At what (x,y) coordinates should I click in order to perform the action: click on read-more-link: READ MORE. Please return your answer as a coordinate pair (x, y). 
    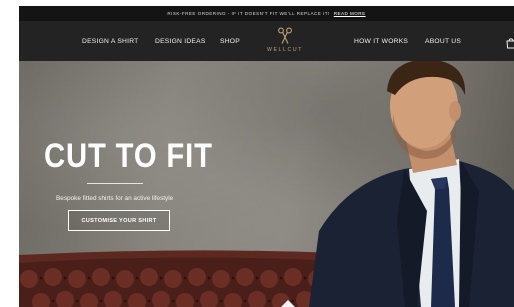
    Looking at the image, I should click on (350, 13).